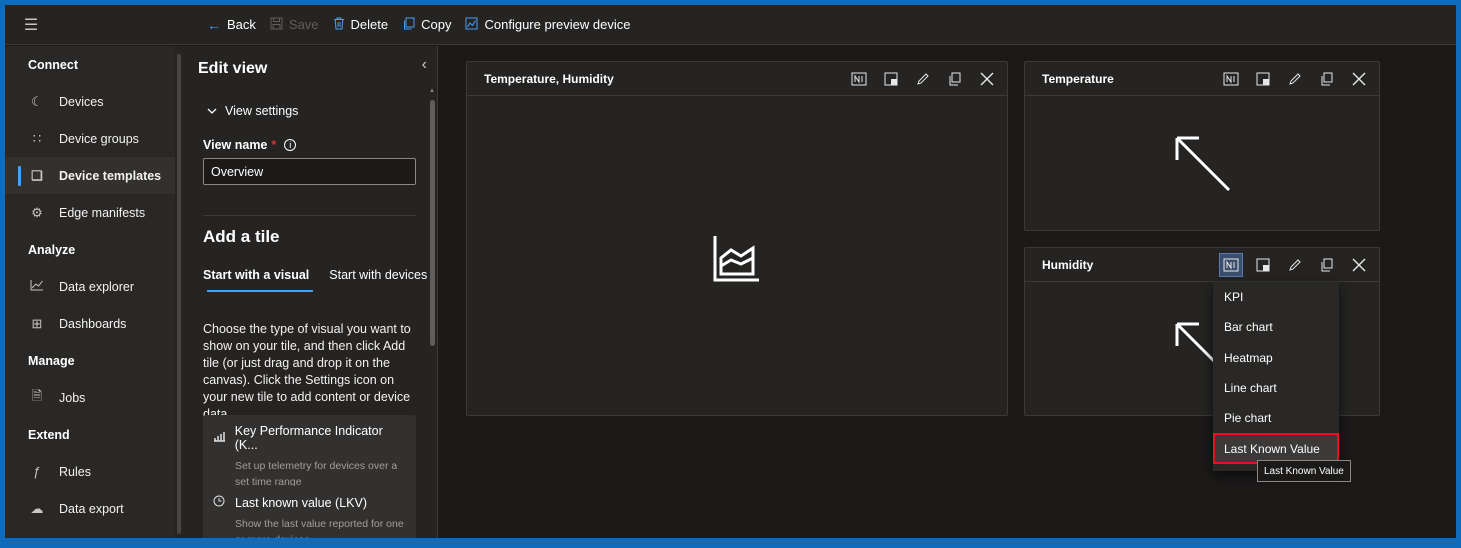 The width and height of the screenshot is (1461, 548). What do you see at coordinates (90, 323) in the screenshot?
I see `nav-item-dashboards: ⊞ Dashboards` at bounding box center [90, 323].